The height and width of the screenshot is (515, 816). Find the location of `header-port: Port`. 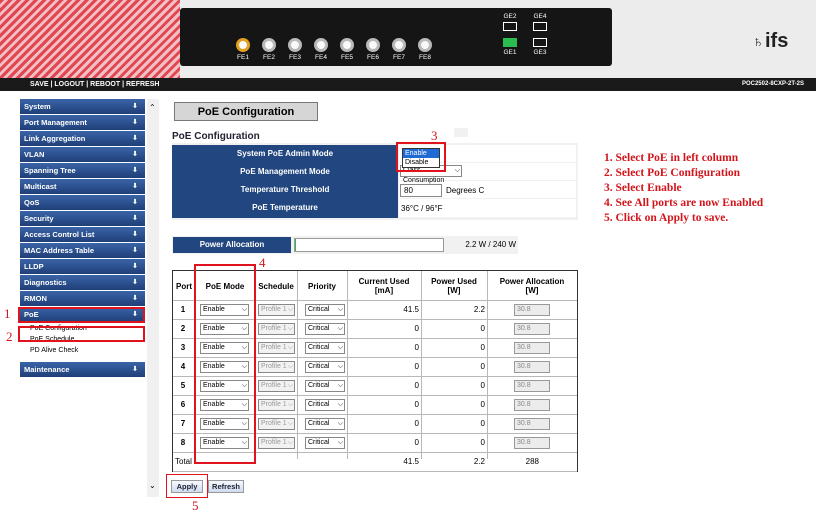

header-port: Port is located at coordinates (184, 286).